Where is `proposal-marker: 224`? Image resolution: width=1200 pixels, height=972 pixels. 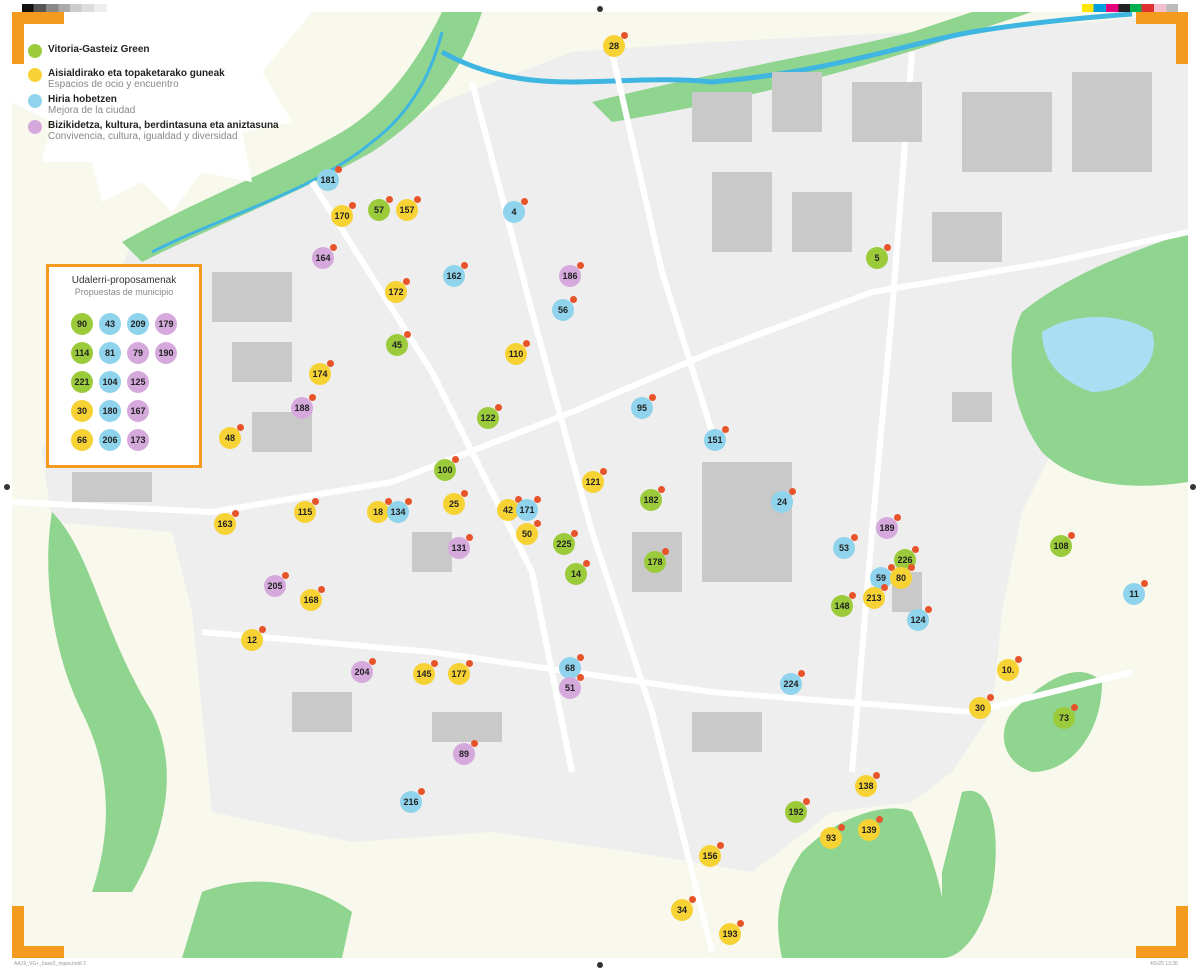 proposal-marker: 224 is located at coordinates (792, 682).